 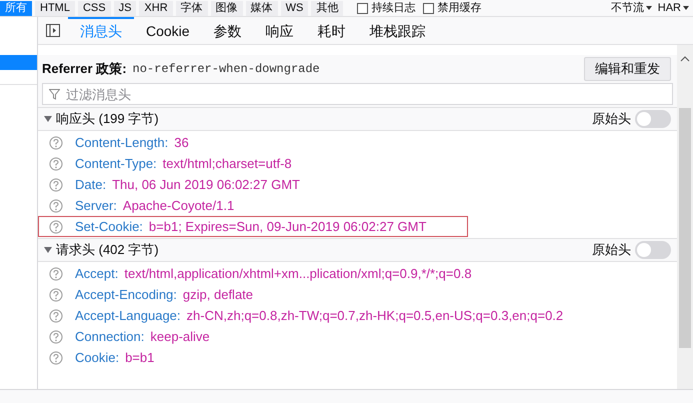 I want to click on filter-button: 图像, so click(x=226, y=8).